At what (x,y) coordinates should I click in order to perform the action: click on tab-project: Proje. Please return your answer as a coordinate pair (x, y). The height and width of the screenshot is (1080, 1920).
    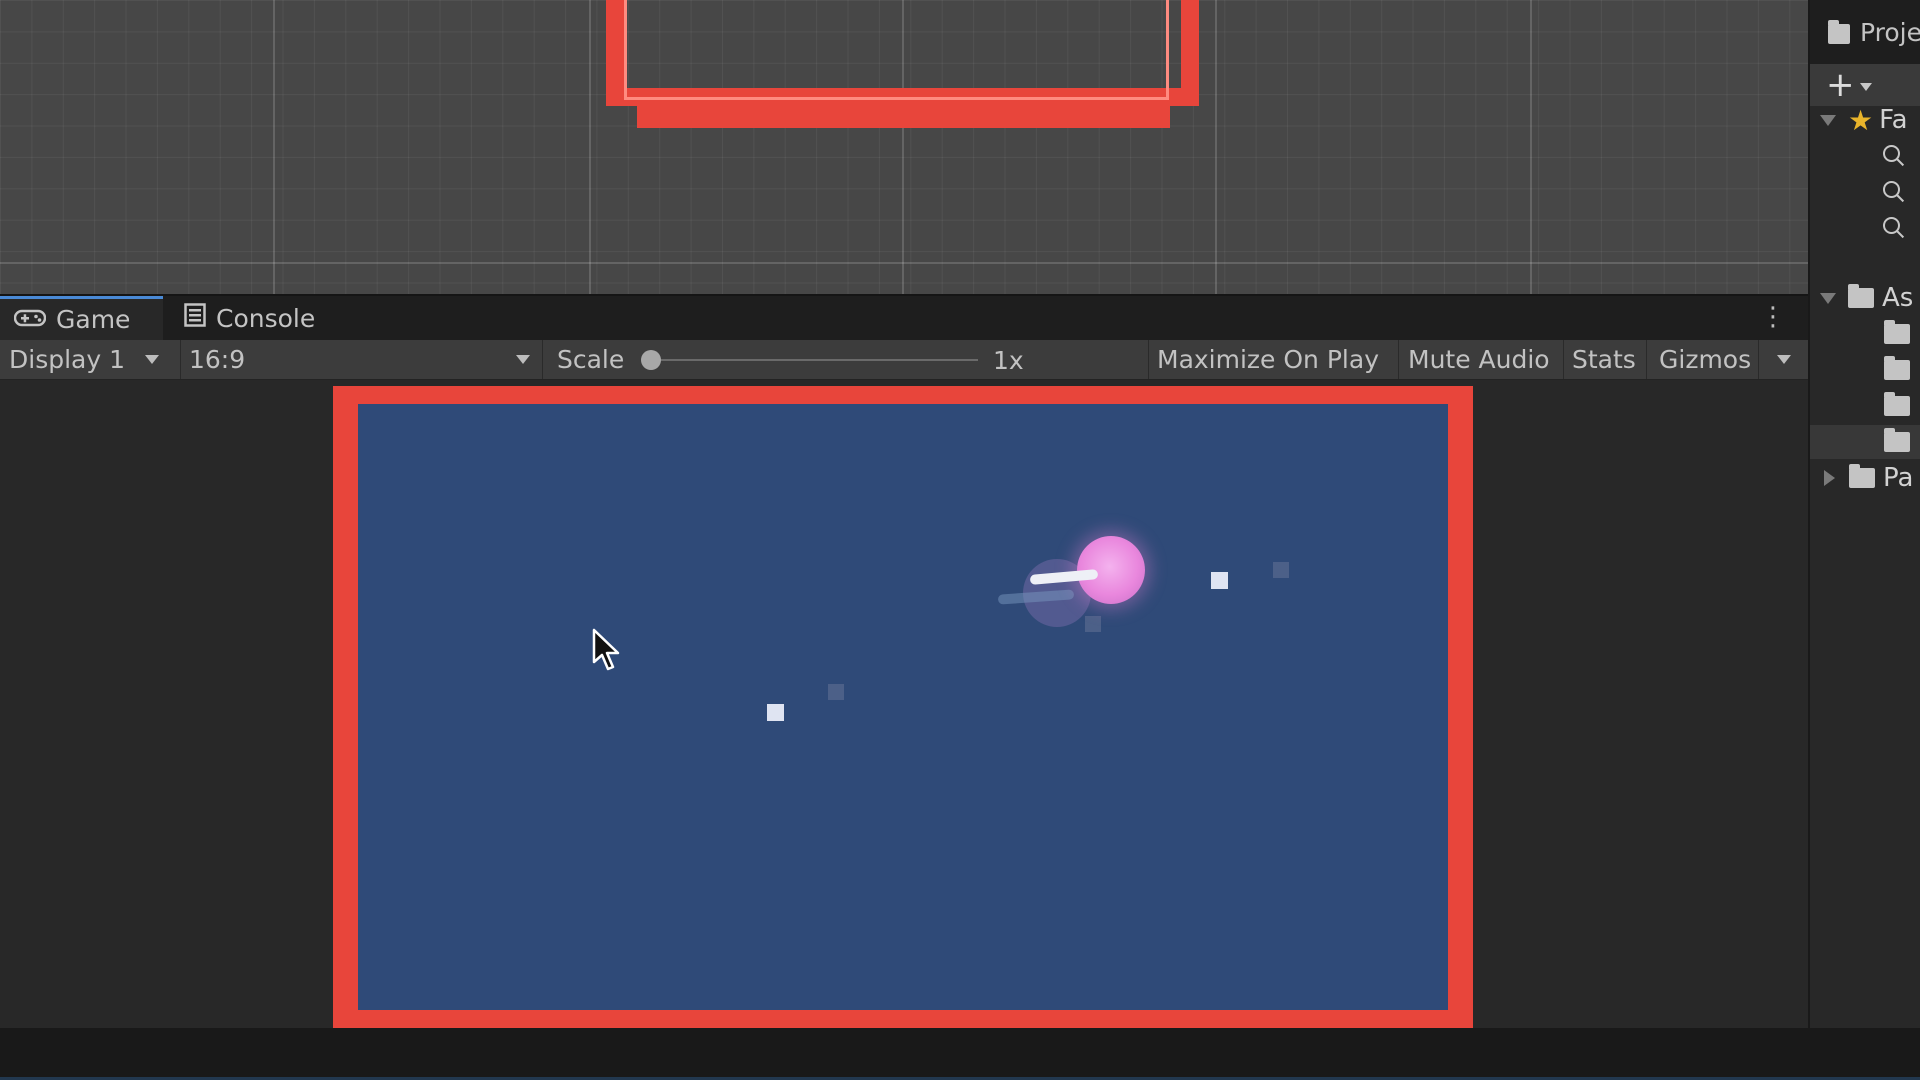
    Looking at the image, I should click on (1865, 32).